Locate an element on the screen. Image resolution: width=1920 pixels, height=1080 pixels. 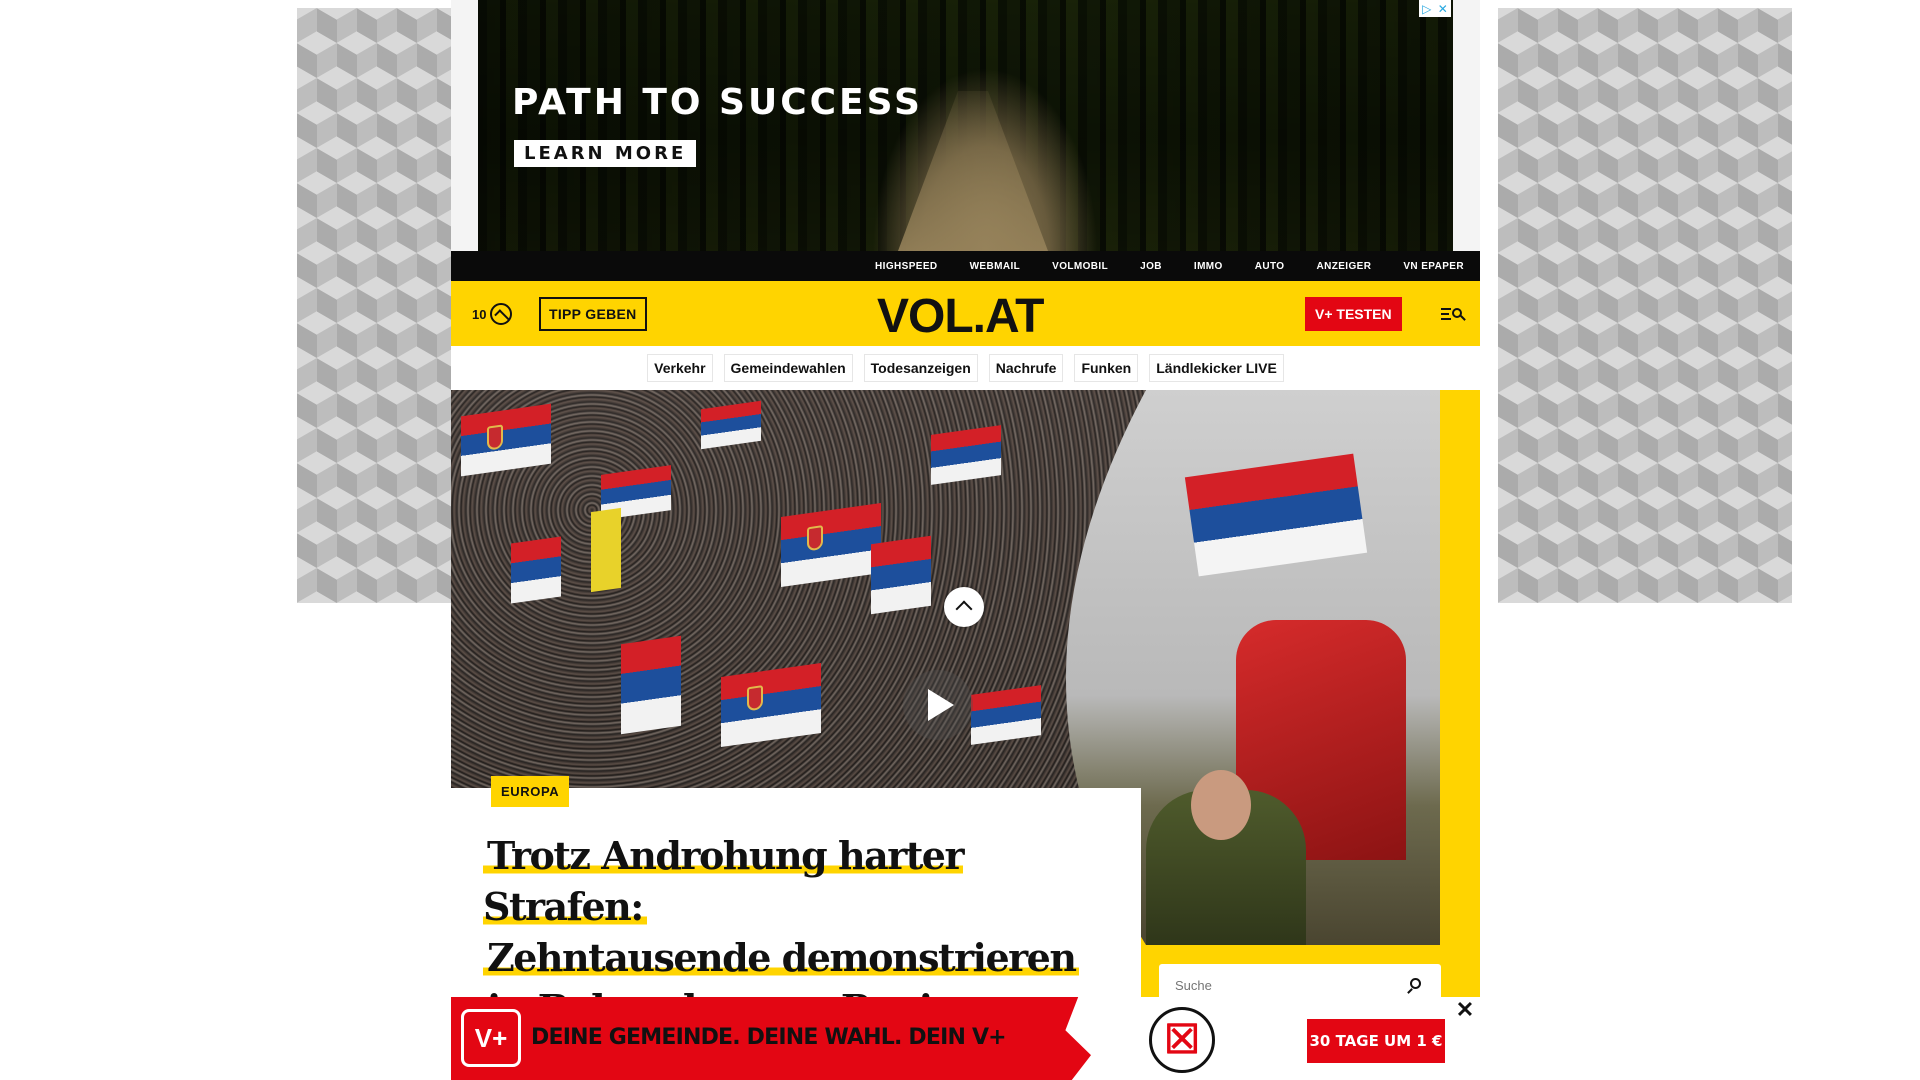
topic-funken: Funken is located at coordinates (1106, 368).